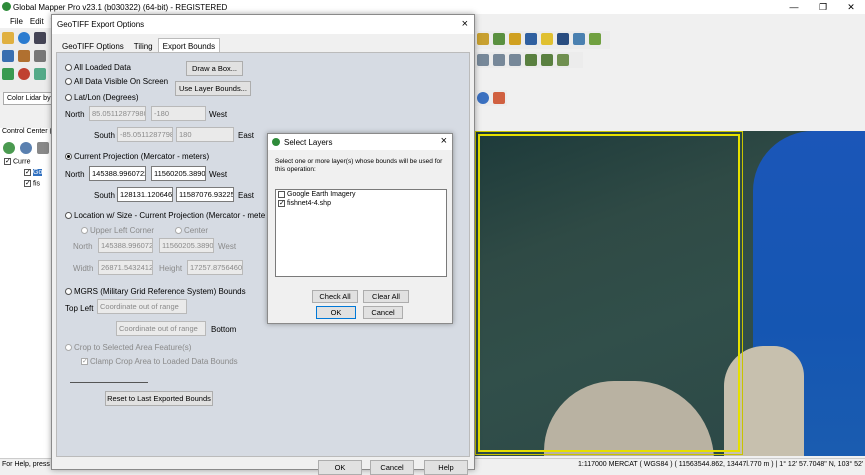 This screenshot has width=865, height=475. I want to click on radio-all-loaded: All Loaded Data, so click(98, 67).